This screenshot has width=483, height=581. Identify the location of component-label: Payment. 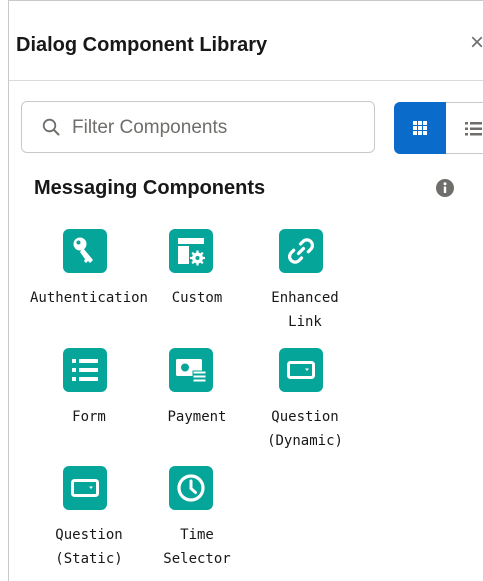
(197, 417).